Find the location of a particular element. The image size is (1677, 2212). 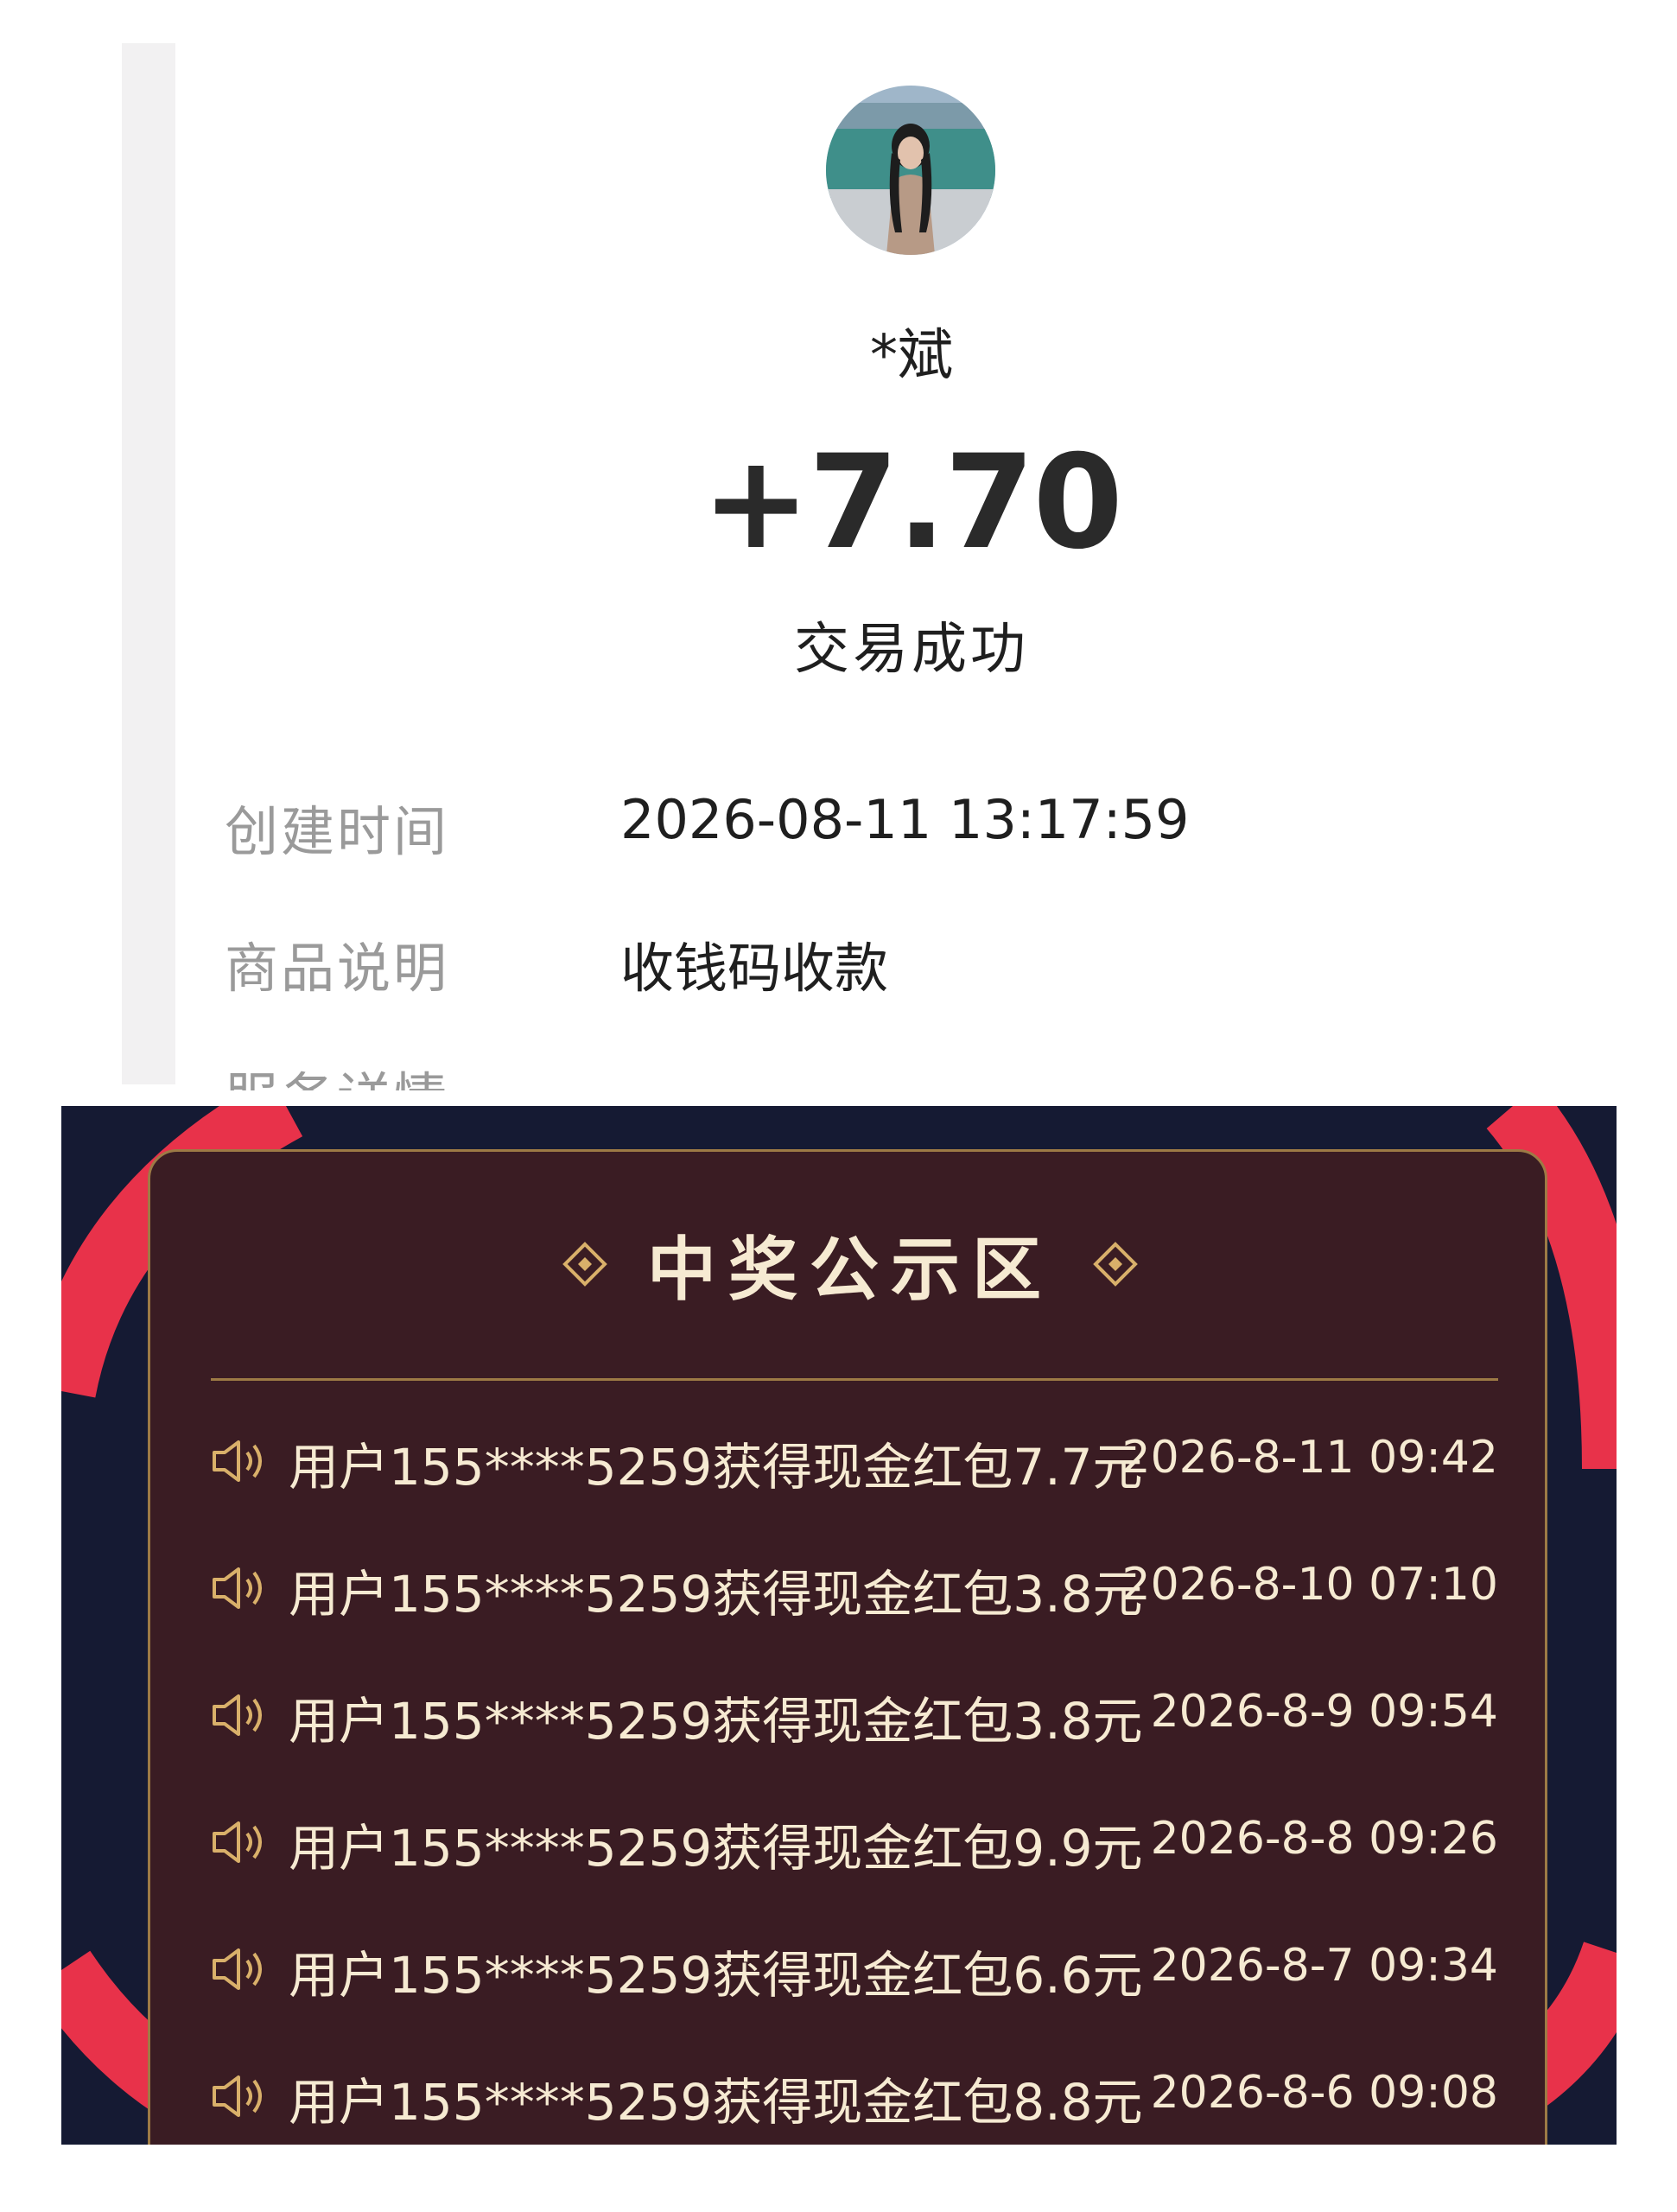

detail-label: 创建时间 is located at coordinates (337, 831).